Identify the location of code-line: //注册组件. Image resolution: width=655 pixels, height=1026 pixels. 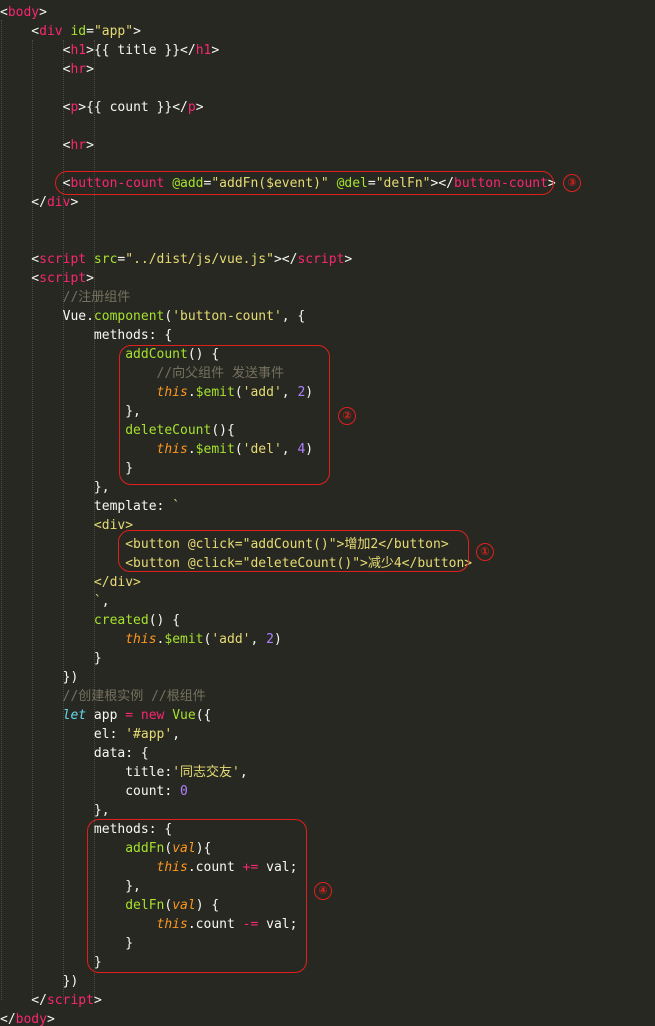
(65, 297).